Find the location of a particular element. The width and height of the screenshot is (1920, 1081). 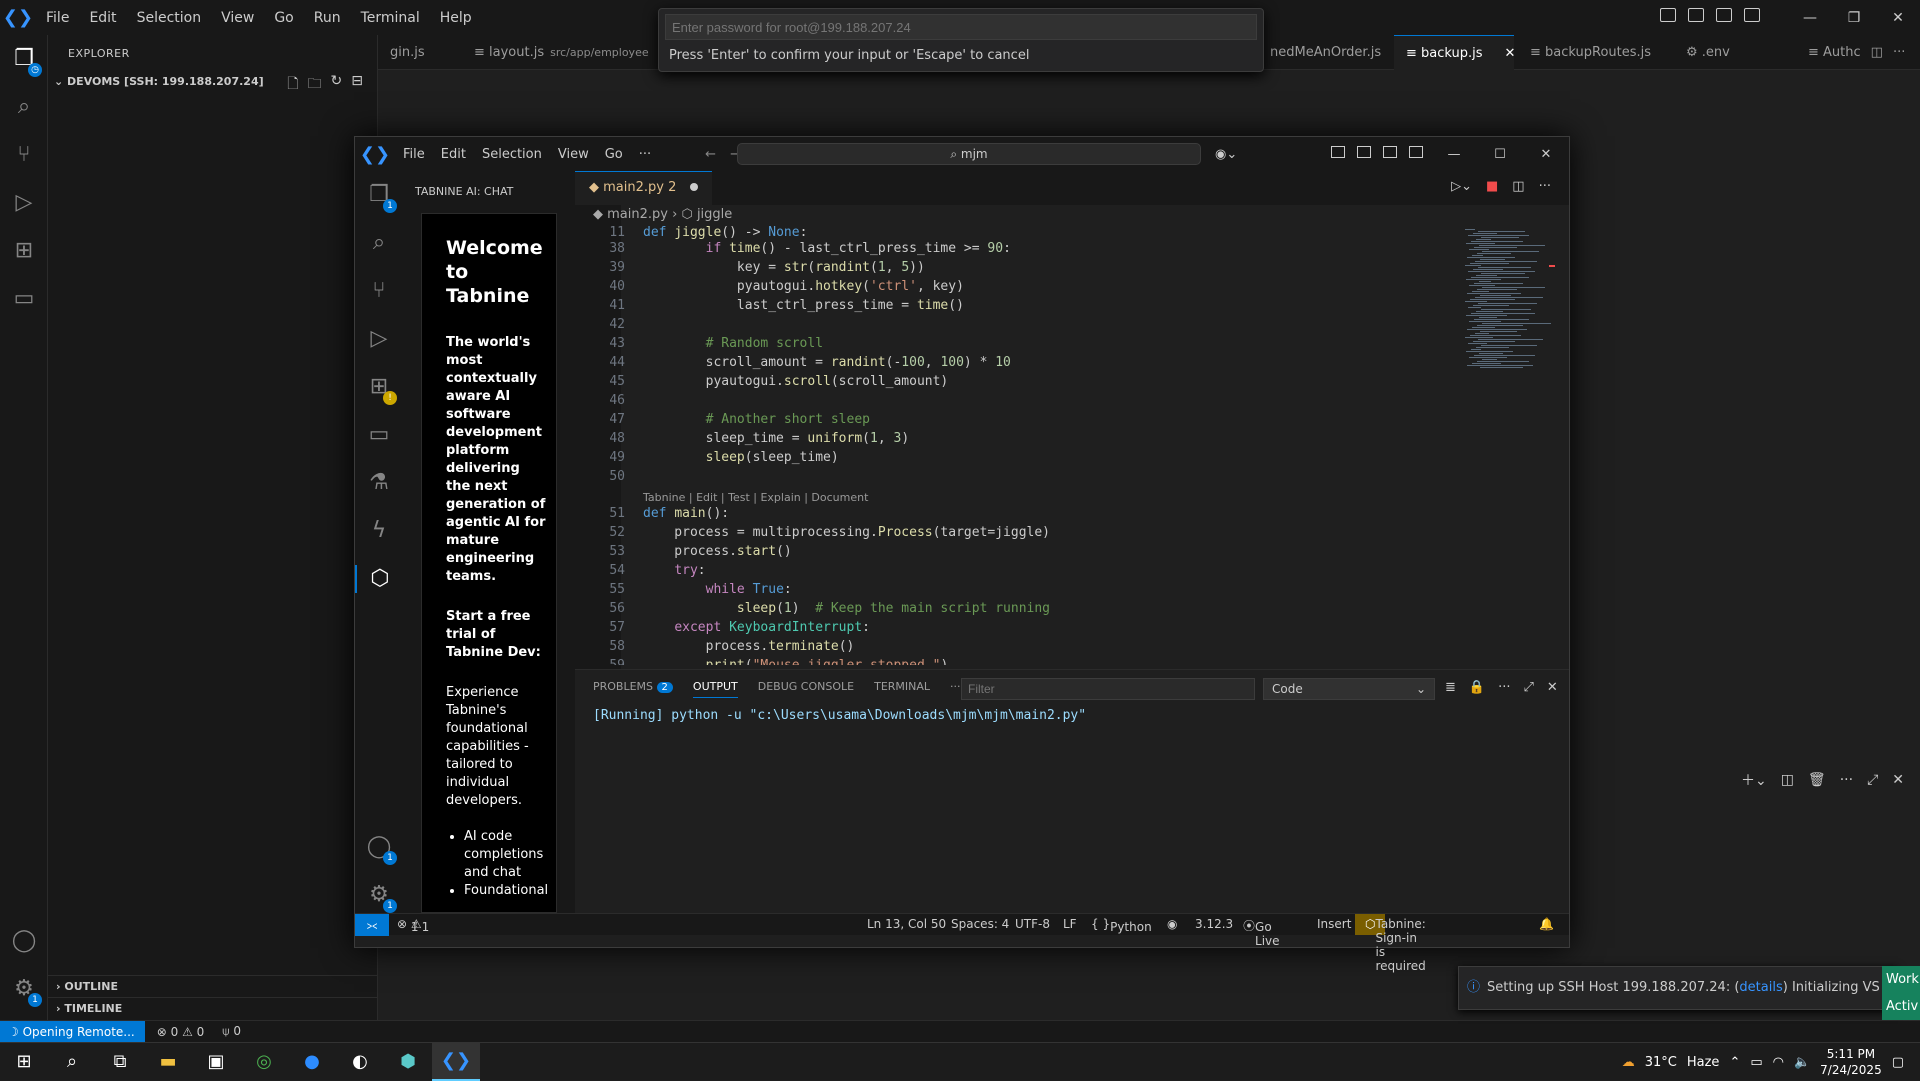

code-line: while True: is located at coordinates (717, 589).